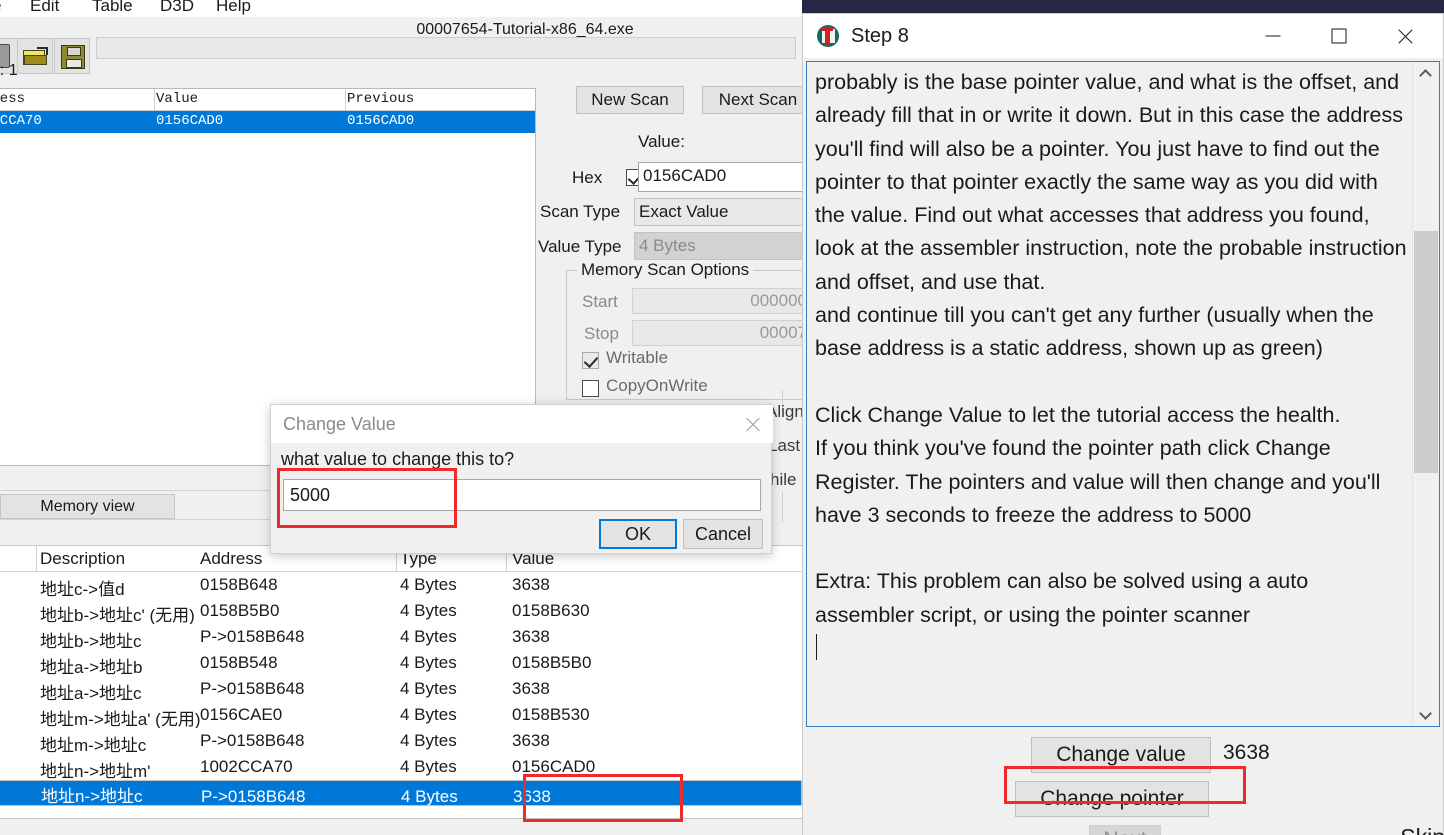 The width and height of the screenshot is (1444, 835). Describe the element at coordinates (398, 459) in the screenshot. I see `change-value-prompt: what value to change this to?` at that location.